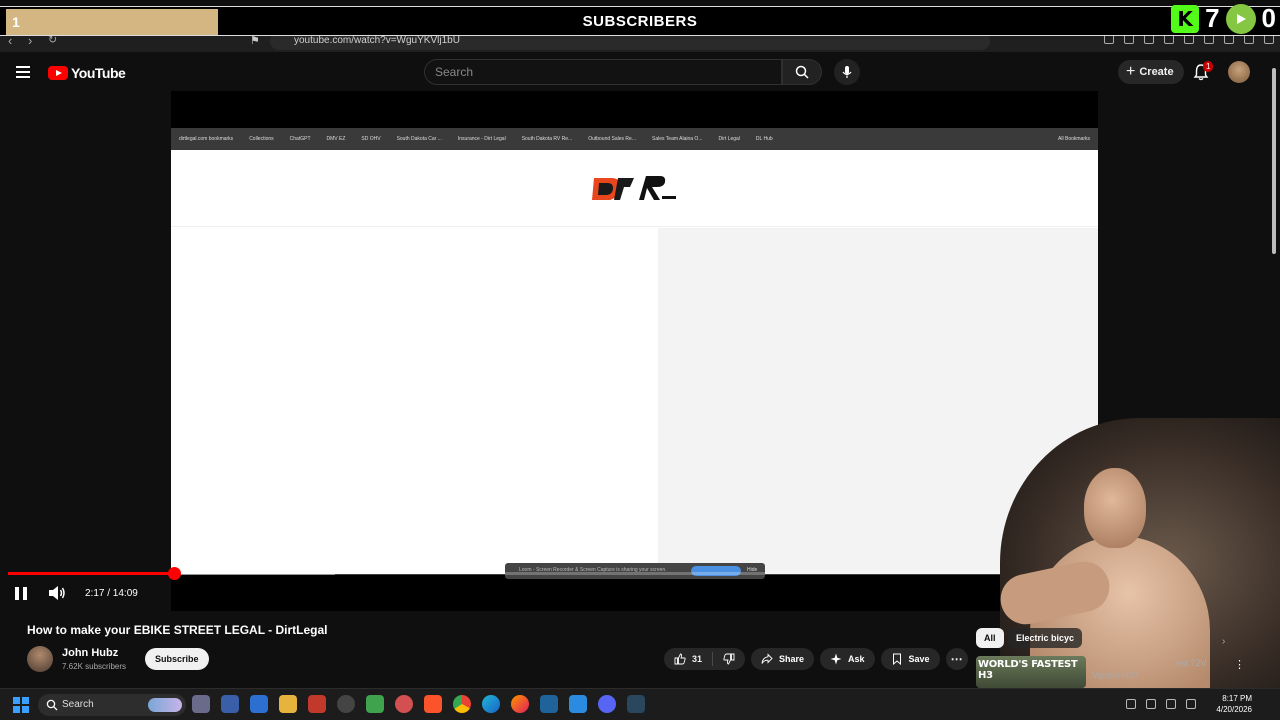  I want to click on sparkle-icon, so click(836, 659).